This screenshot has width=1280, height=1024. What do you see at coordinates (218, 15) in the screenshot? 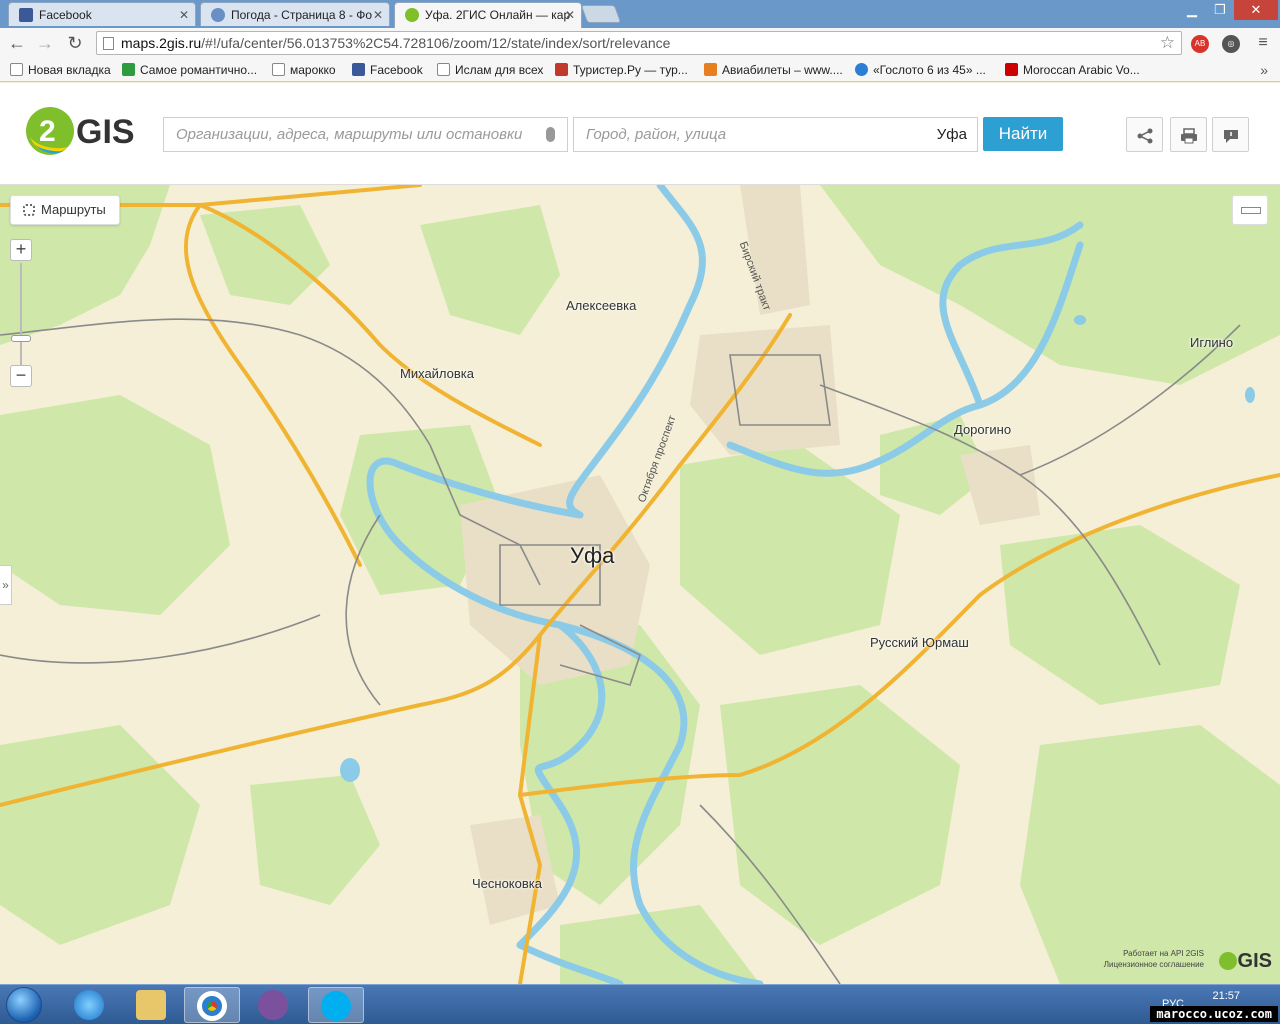
I see `forum-icon` at bounding box center [218, 15].